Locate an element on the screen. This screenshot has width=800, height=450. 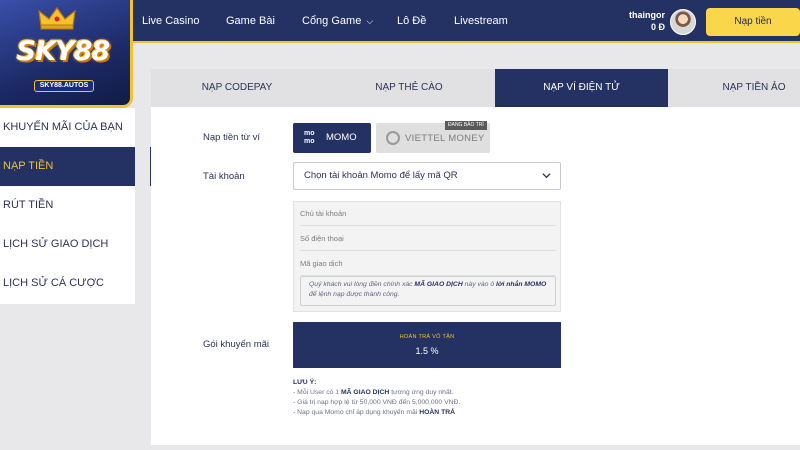
logo: SKY88 SKY88.AUTOS is located at coordinates (66, 54).